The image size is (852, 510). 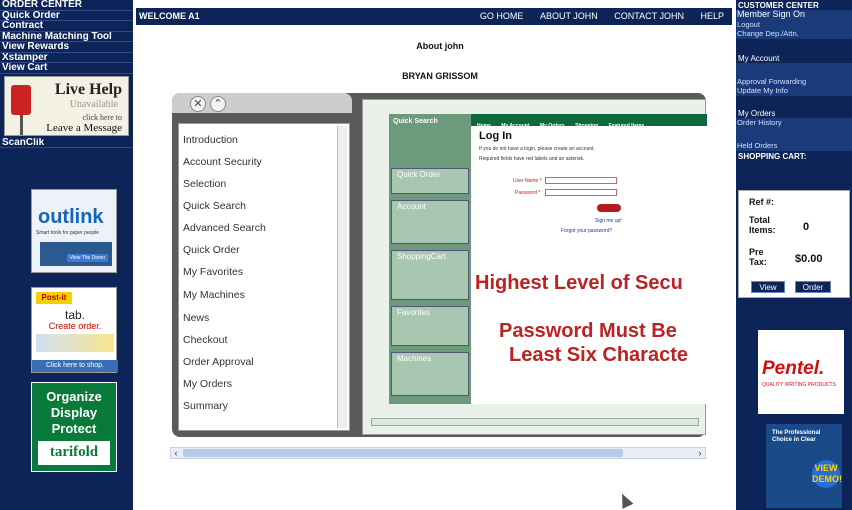 What do you see at coordinates (21, 99) in the screenshot?
I see `mailbox-icon` at bounding box center [21, 99].